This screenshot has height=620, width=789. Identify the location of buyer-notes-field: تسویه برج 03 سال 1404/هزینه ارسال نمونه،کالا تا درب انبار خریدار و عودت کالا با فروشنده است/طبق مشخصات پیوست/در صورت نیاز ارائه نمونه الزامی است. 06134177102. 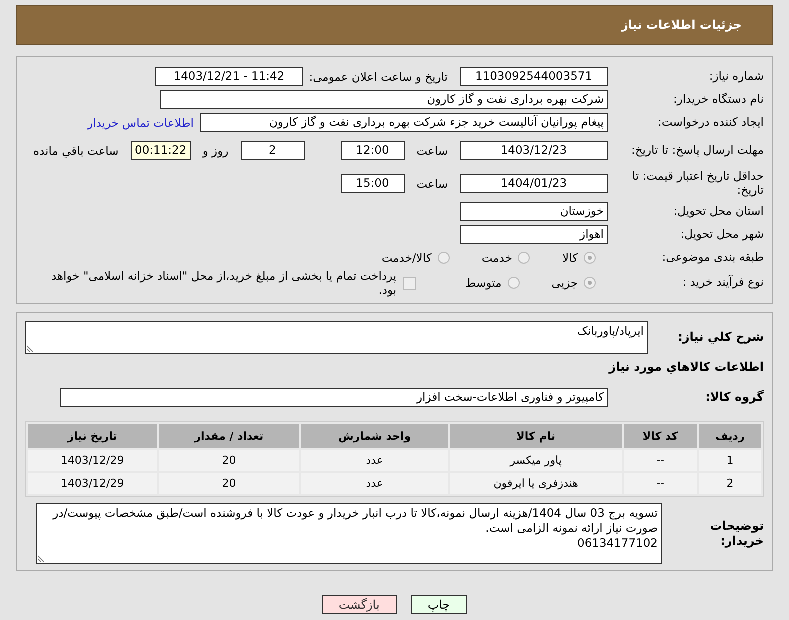
(349, 533).